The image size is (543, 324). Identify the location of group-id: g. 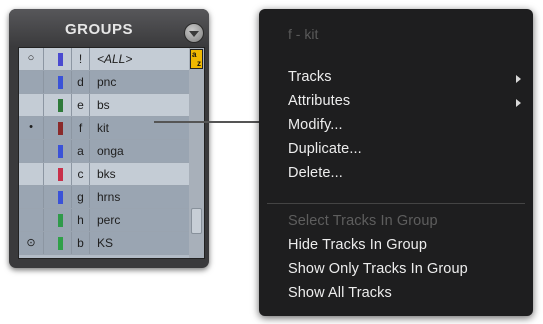
(80, 197).